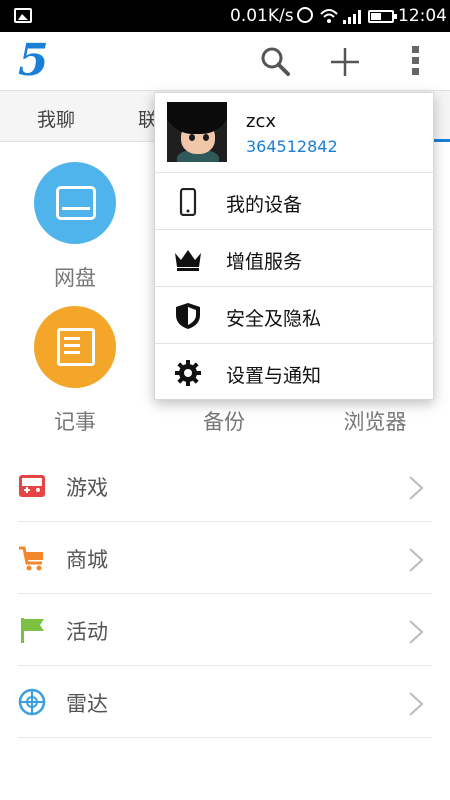 Image resolution: width=450 pixels, height=800 pixels. I want to click on list-item-store: 商城, so click(225, 558).